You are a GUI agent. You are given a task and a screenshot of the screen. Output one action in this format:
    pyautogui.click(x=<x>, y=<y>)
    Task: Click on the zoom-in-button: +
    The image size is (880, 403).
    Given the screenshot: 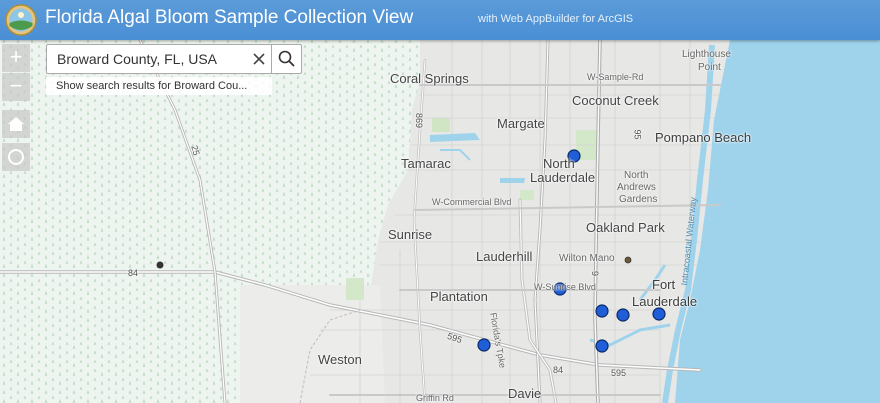 What is the action you would take?
    pyautogui.click(x=16, y=58)
    